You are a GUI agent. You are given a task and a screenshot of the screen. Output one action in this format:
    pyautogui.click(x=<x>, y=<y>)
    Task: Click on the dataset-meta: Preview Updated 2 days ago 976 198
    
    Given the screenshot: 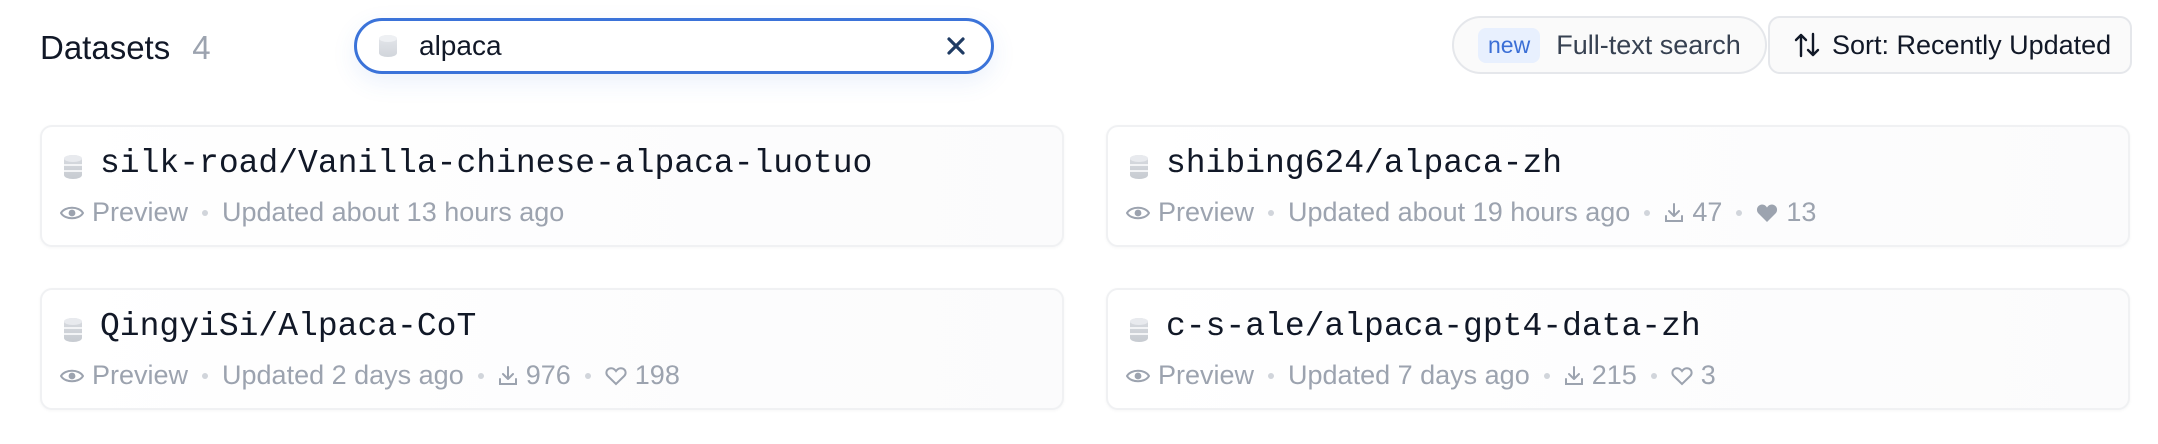 What is the action you would take?
    pyautogui.click(x=370, y=375)
    